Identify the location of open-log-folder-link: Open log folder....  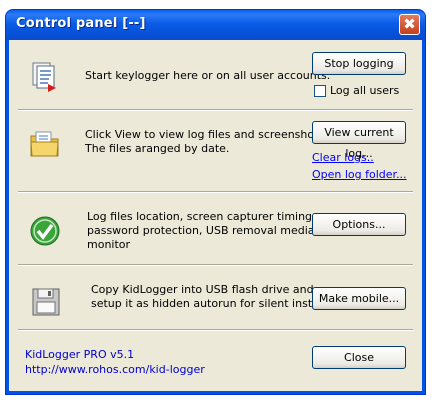
(359, 174).